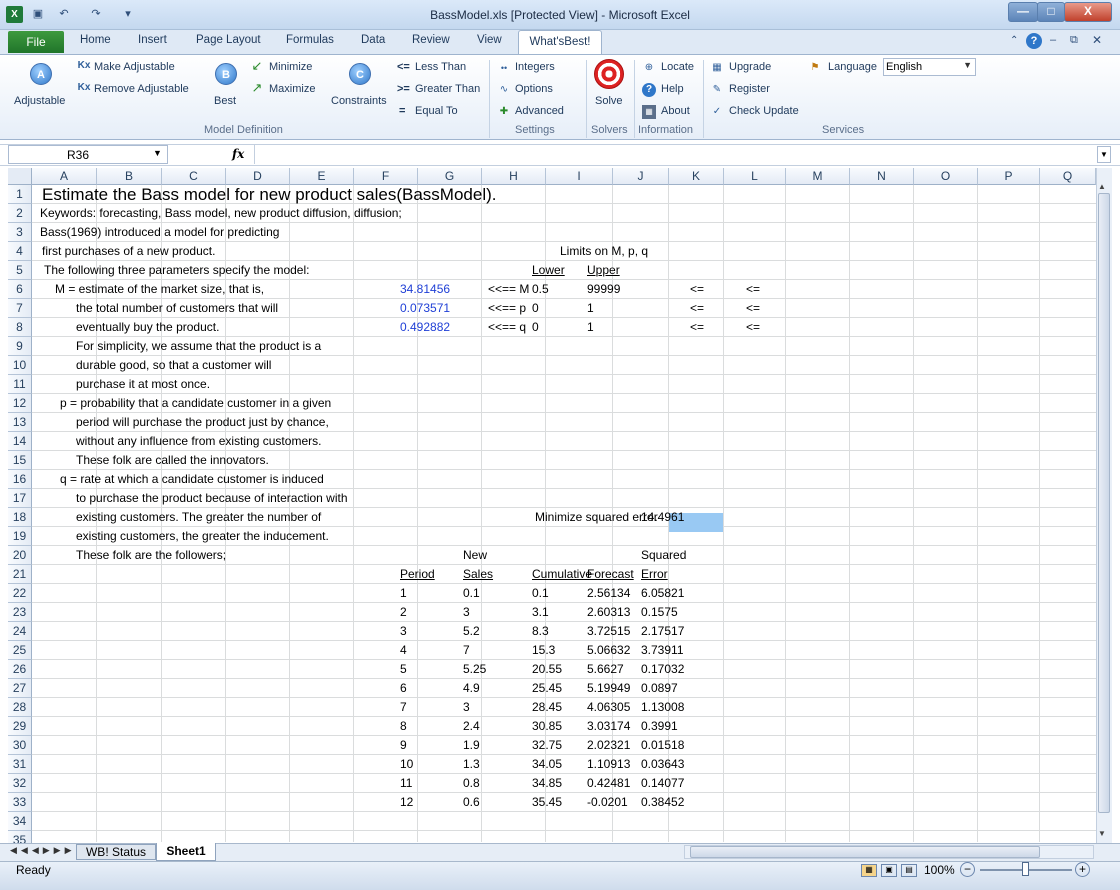 Image resolution: width=1120 pixels, height=890 pixels. Describe the element at coordinates (1104, 154) in the screenshot. I see `expand-formula-bar-icon: ▼` at that location.